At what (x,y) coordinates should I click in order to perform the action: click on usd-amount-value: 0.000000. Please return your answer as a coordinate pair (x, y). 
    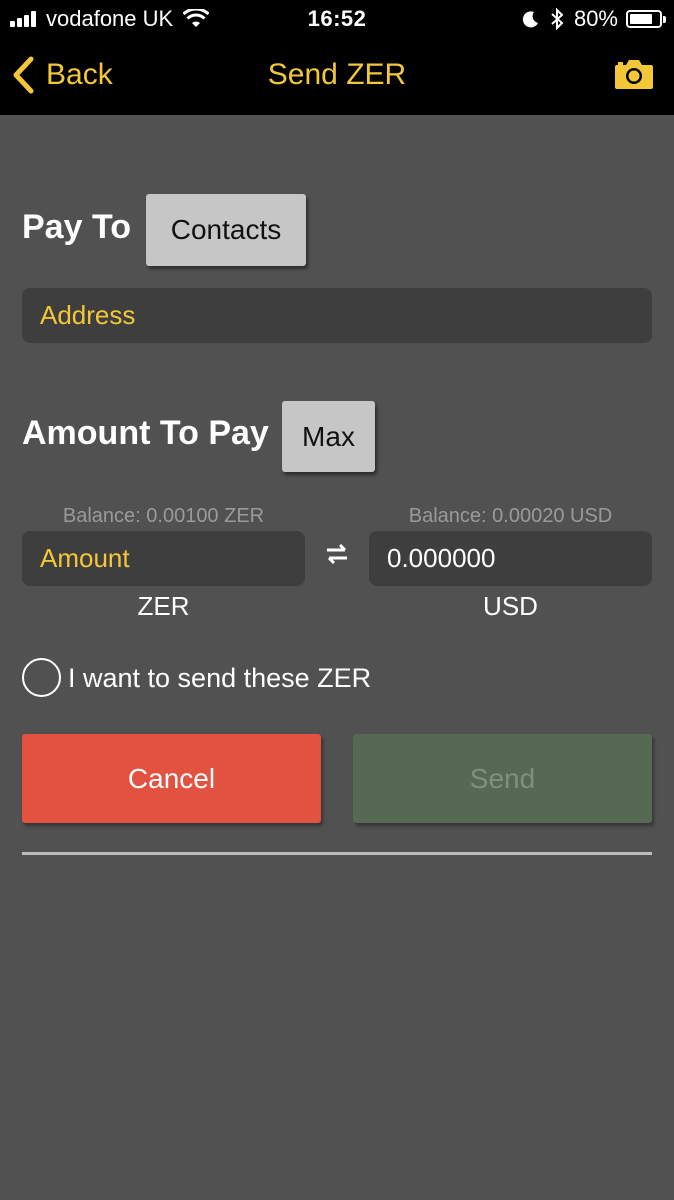
    Looking at the image, I should click on (441, 558).